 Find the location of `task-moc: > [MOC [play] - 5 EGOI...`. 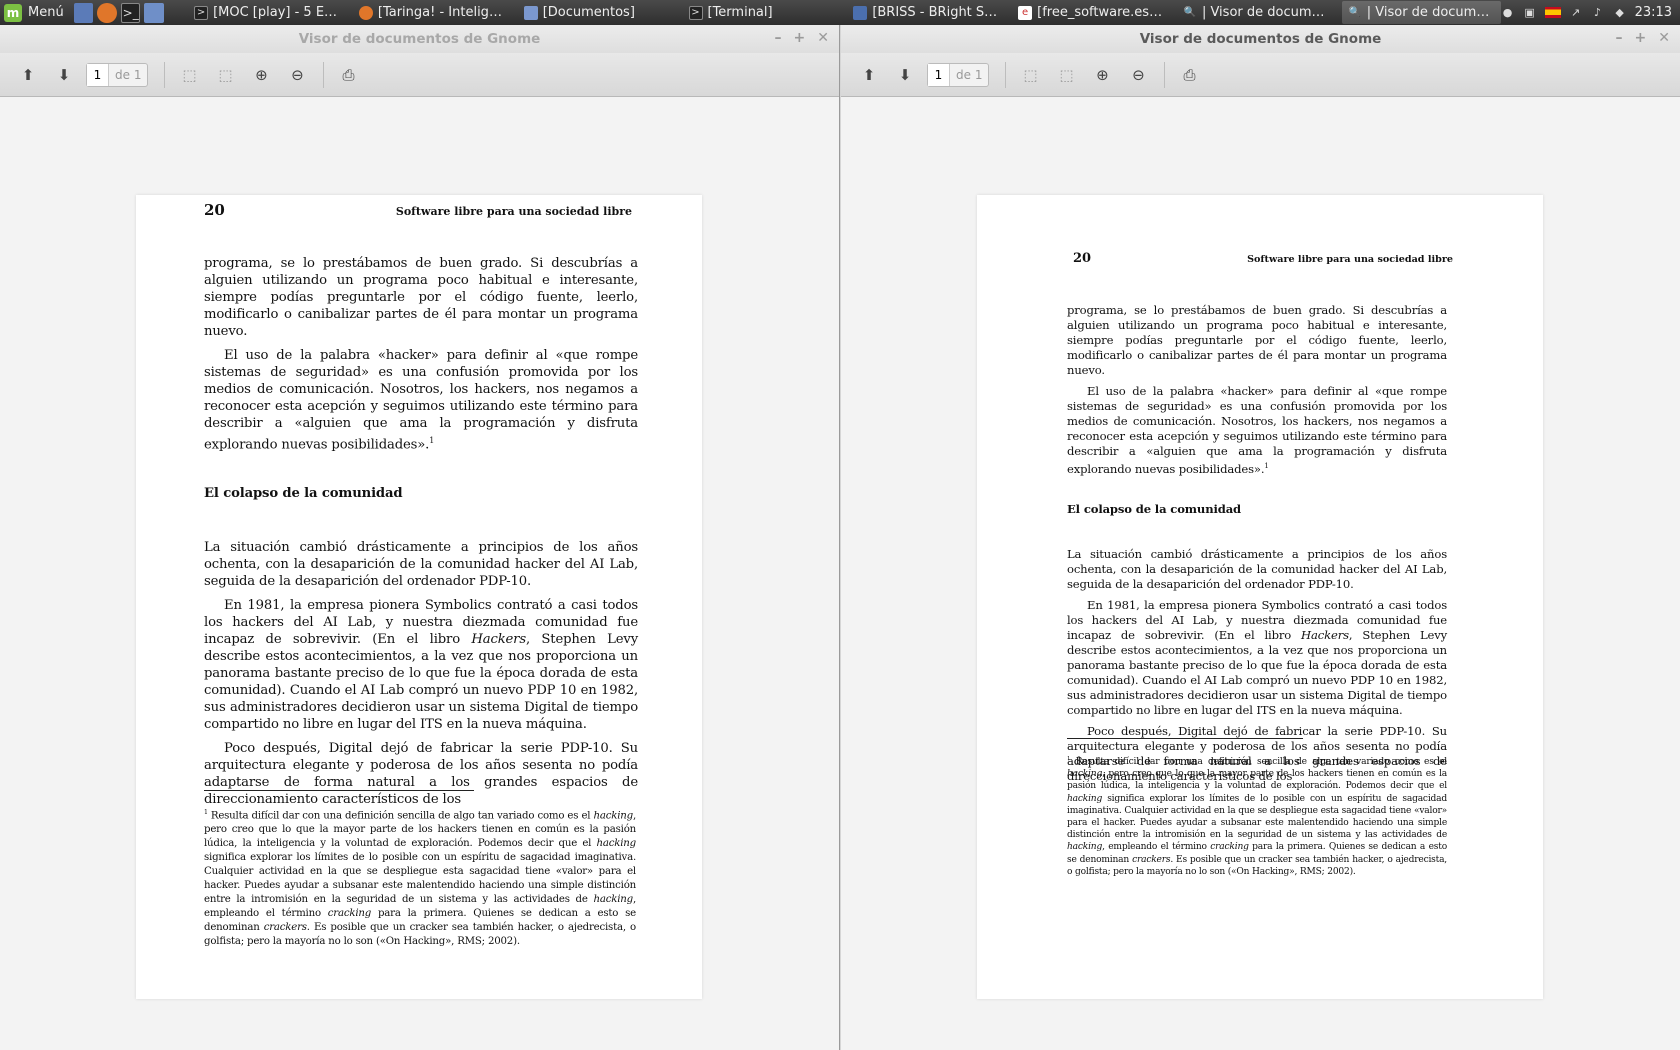

task-moc: > [MOC [play] - 5 EGOI... is located at coordinates (267, 12).